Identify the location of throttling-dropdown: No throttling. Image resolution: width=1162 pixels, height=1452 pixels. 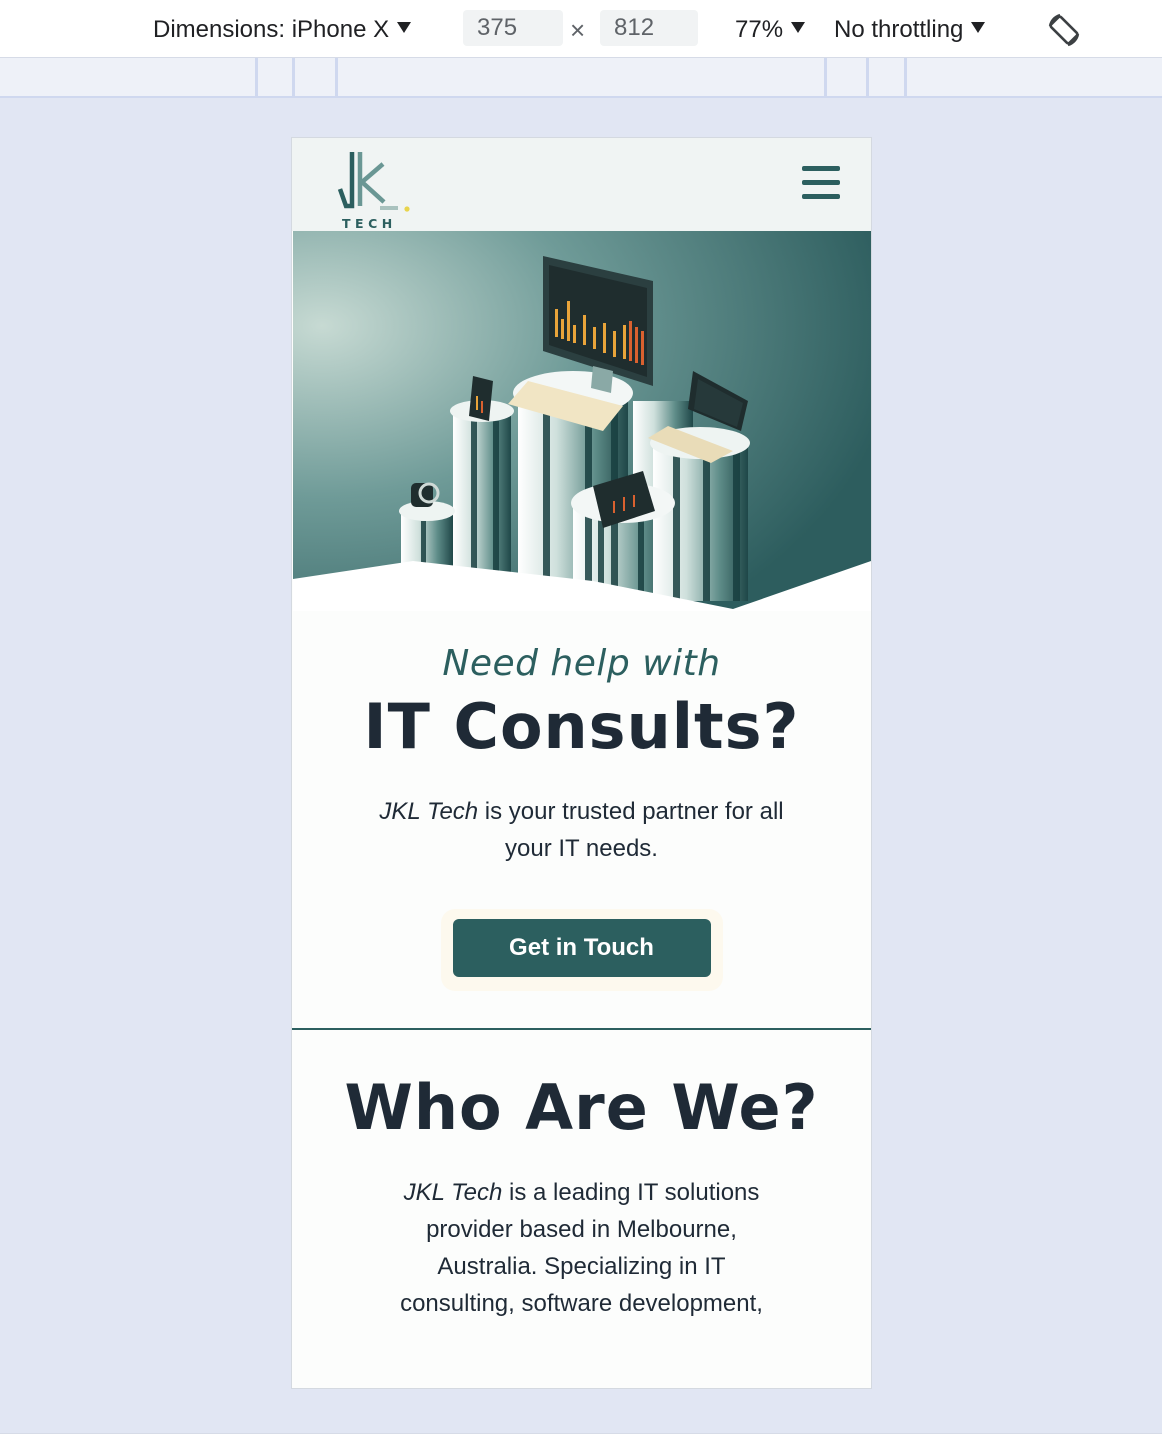
(910, 30).